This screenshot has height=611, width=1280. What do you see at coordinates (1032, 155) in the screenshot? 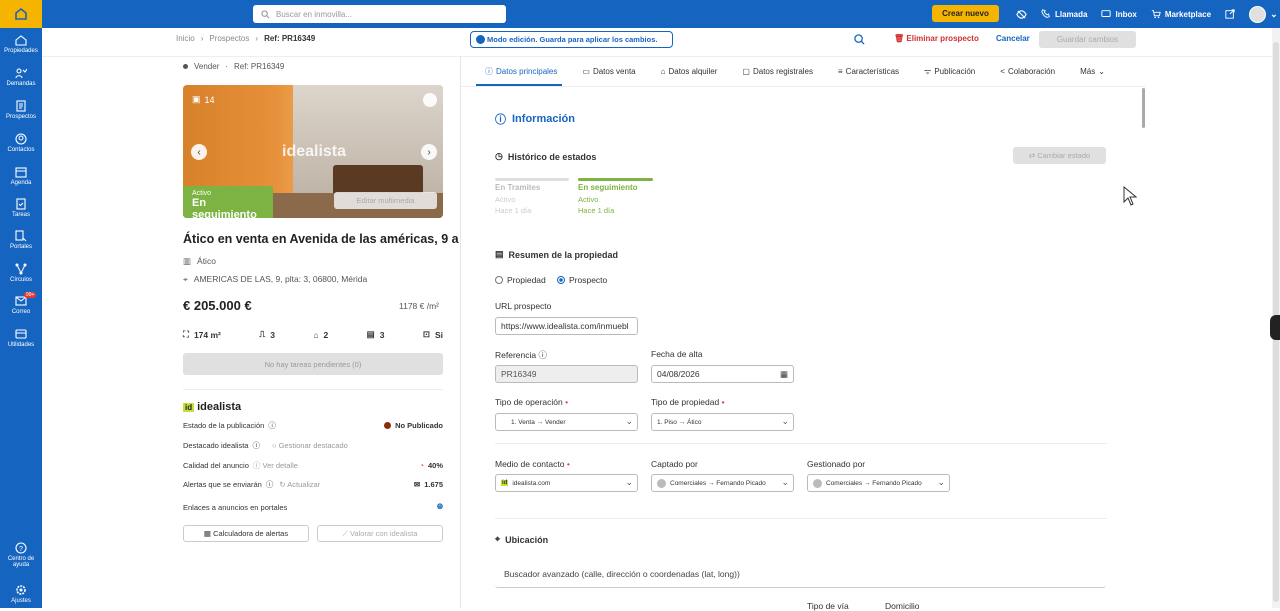
I see `swap-icon: ⇄` at bounding box center [1032, 155].